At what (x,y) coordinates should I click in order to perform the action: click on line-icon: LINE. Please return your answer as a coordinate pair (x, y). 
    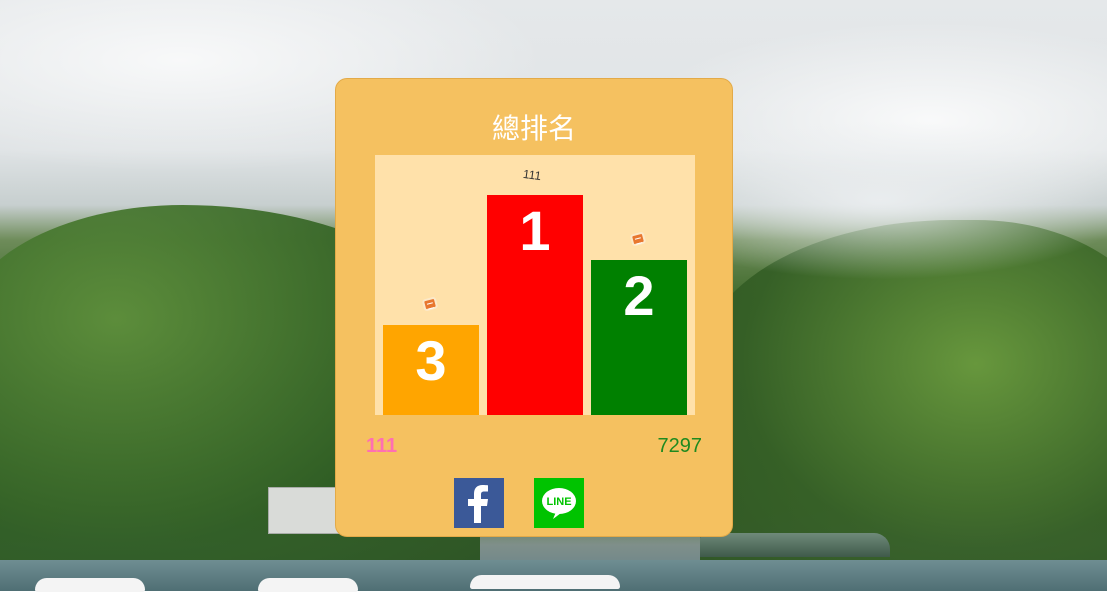
    Looking at the image, I should click on (559, 503).